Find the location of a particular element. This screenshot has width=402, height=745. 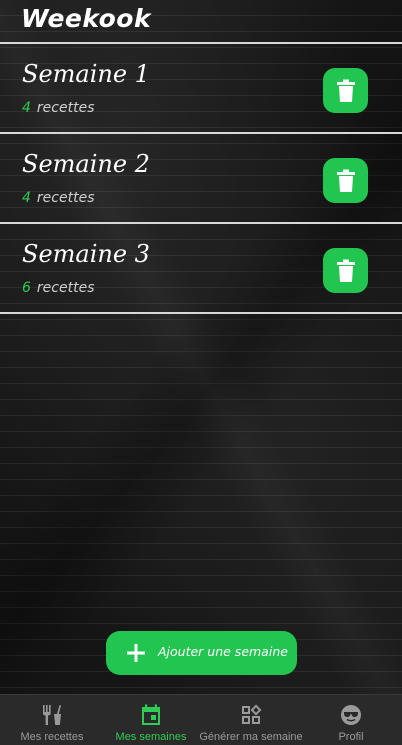

week-list-item: Semaine 1 4 recettes is located at coordinates (201, 89).